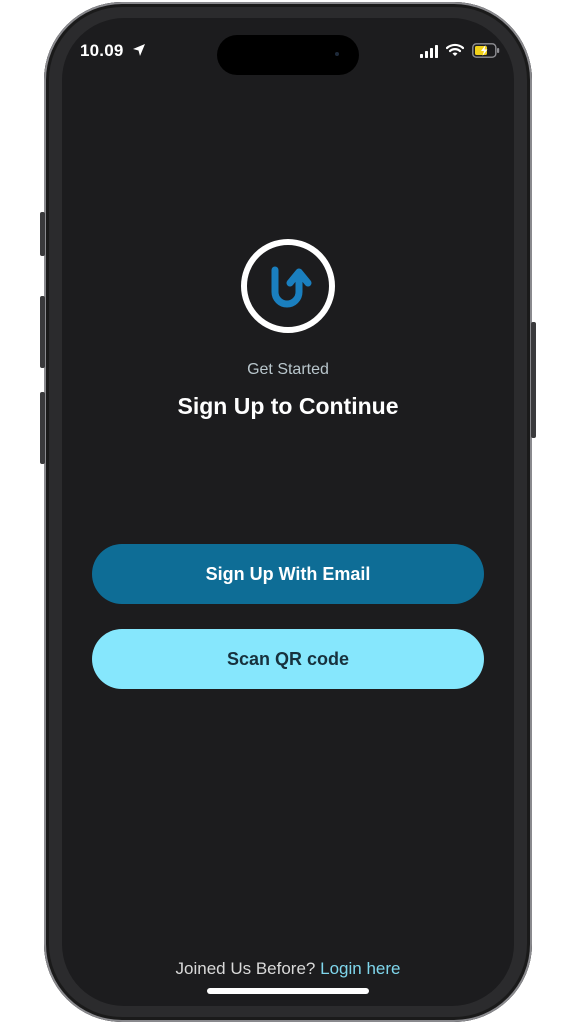 This screenshot has height=1024, width=576. Describe the element at coordinates (429, 51) in the screenshot. I see `cellular-signal-icon` at that location.